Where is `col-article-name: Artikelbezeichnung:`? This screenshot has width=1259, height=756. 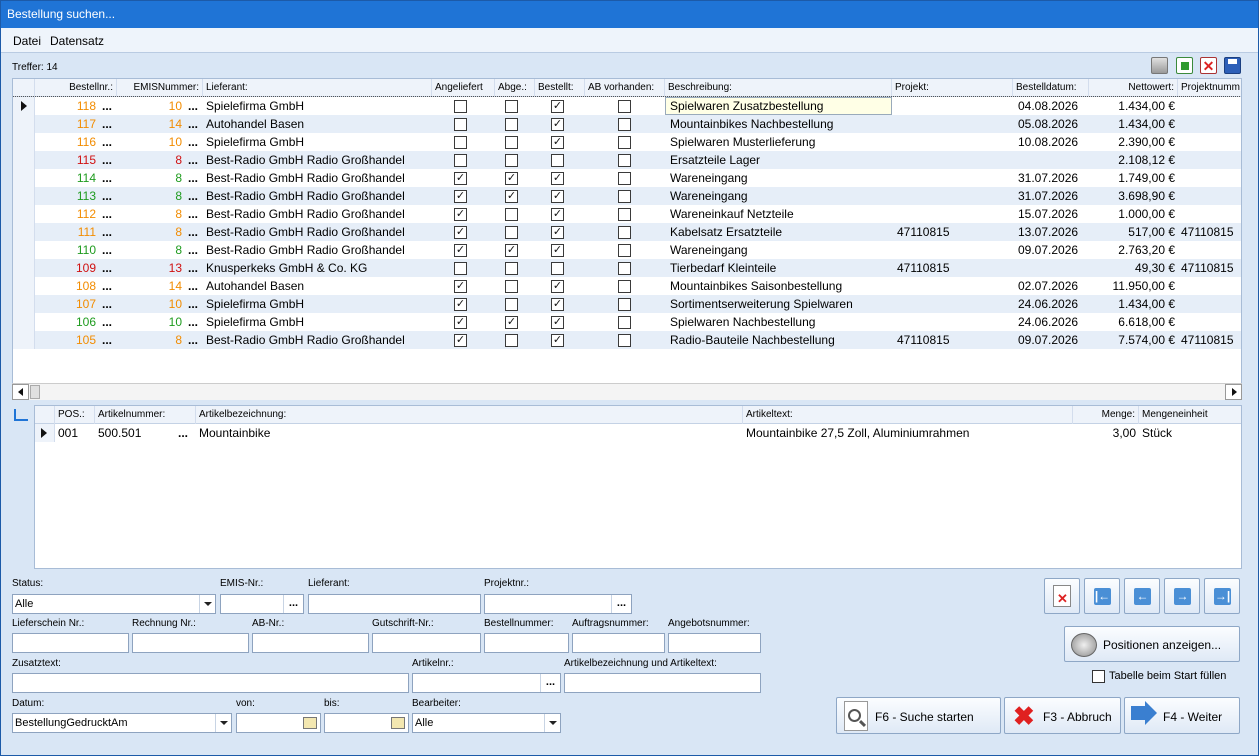 col-article-name: Artikelbezeichnung: is located at coordinates (469, 415).